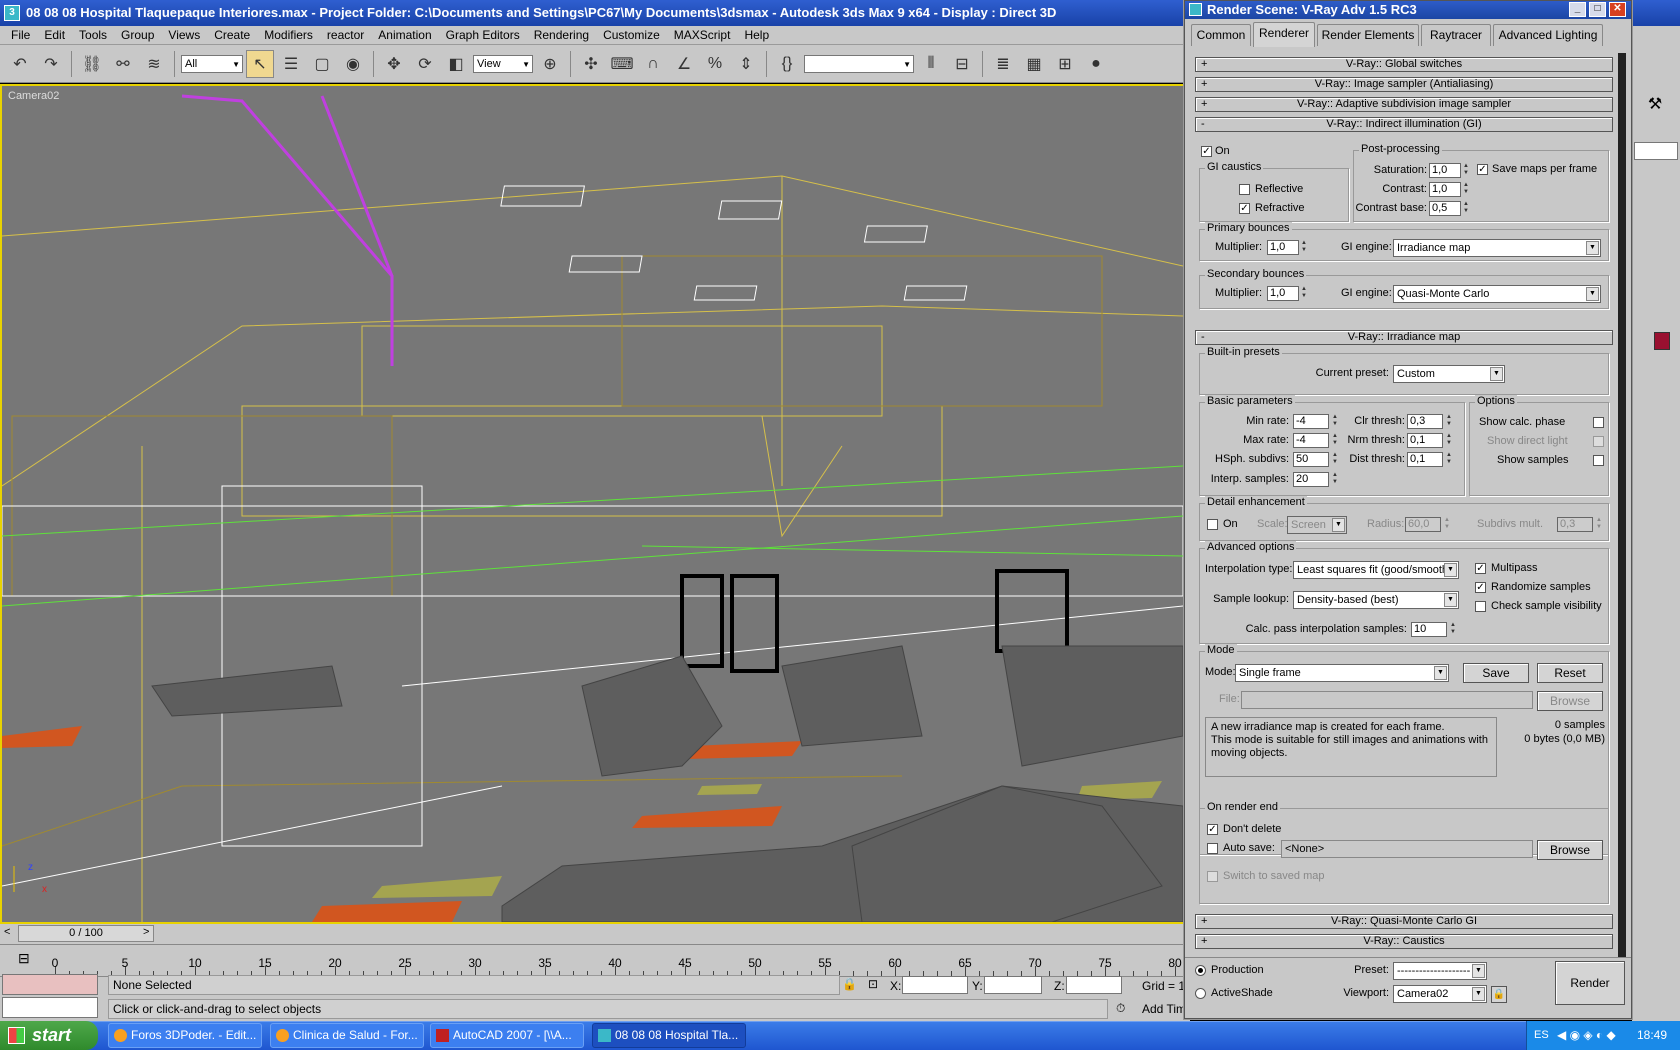 This screenshot has width=1680, height=1050. I want to click on tab-render-elements: Render Elements, so click(1368, 35).